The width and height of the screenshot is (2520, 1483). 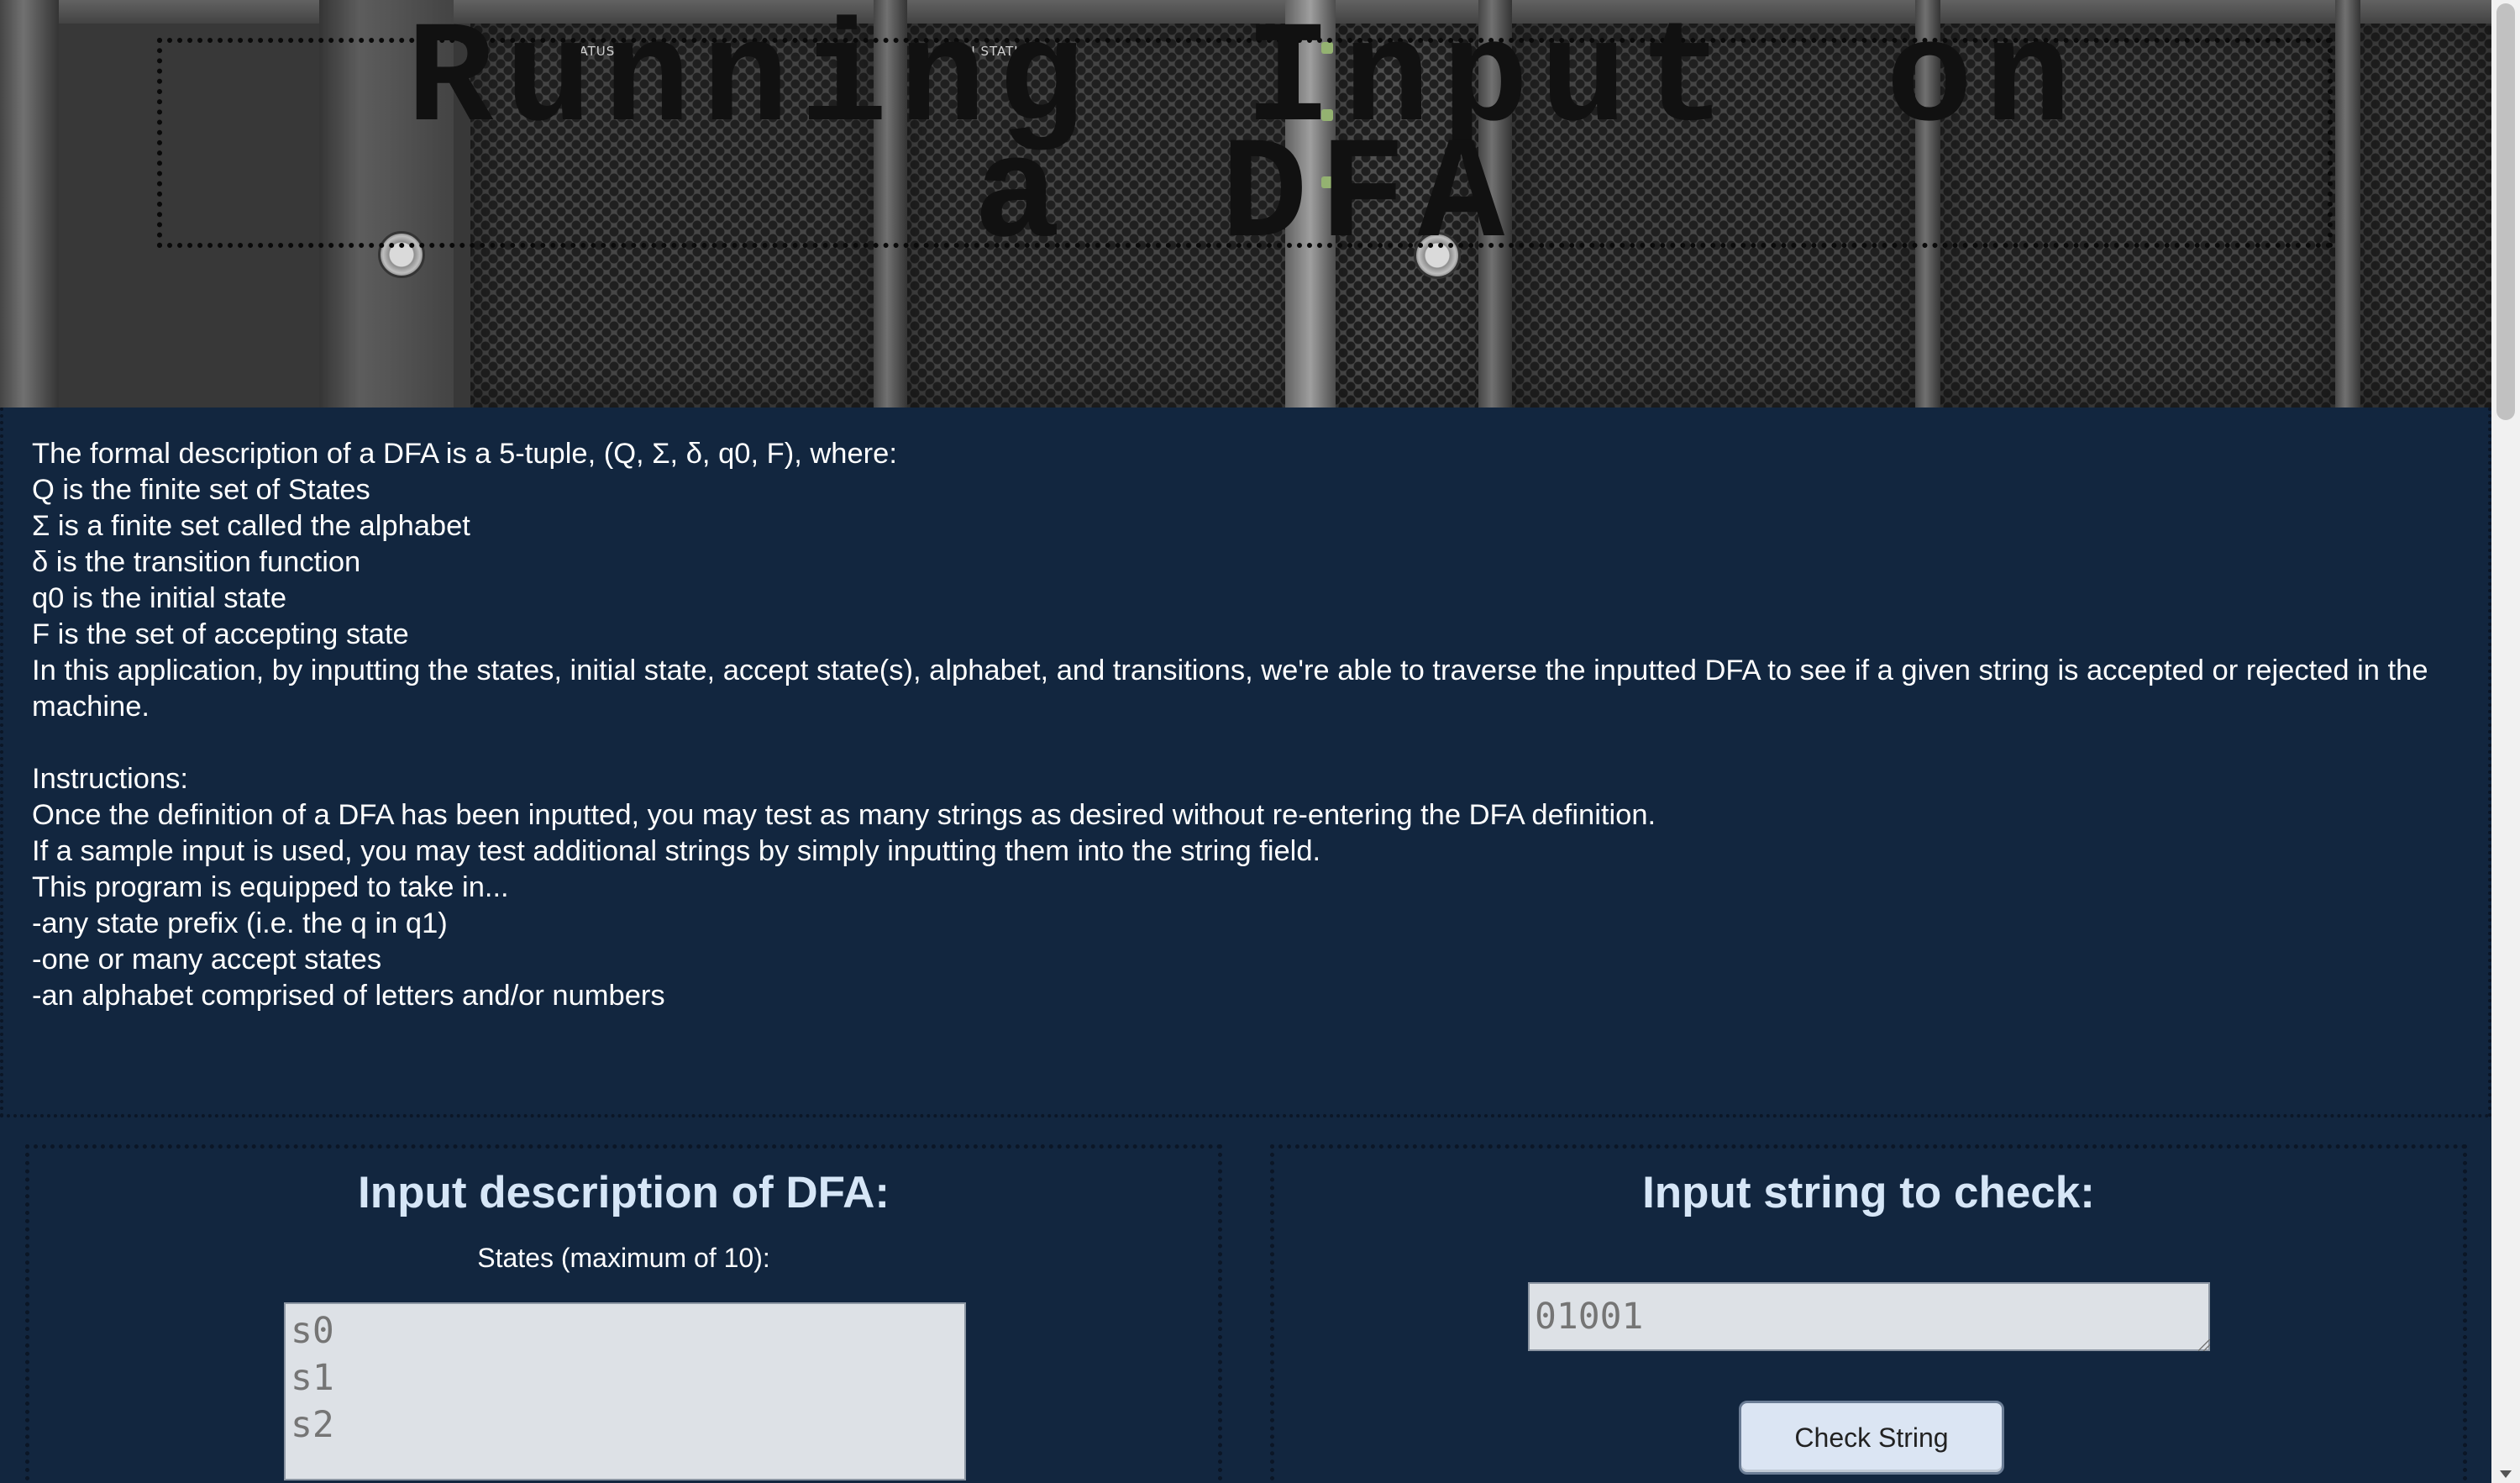 What do you see at coordinates (2505, 741) in the screenshot?
I see `page-scrollbar` at bounding box center [2505, 741].